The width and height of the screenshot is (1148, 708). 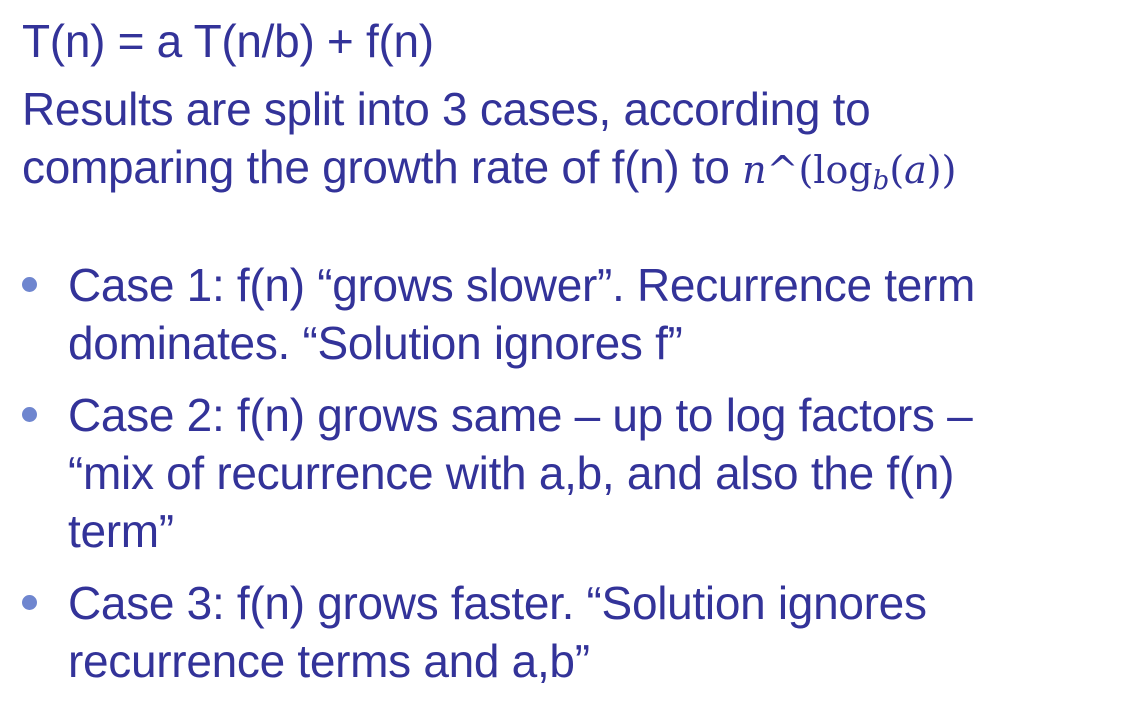 What do you see at coordinates (897, 170) in the screenshot?
I see `math-open-paren: (` at bounding box center [897, 170].